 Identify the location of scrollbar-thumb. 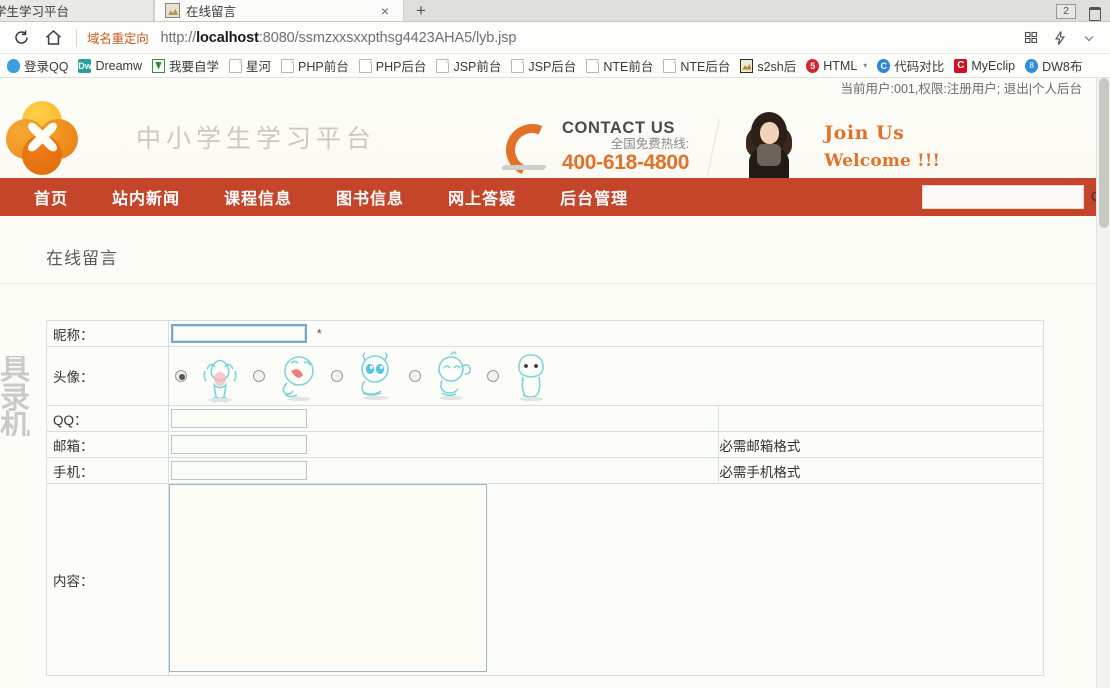
(1104, 153).